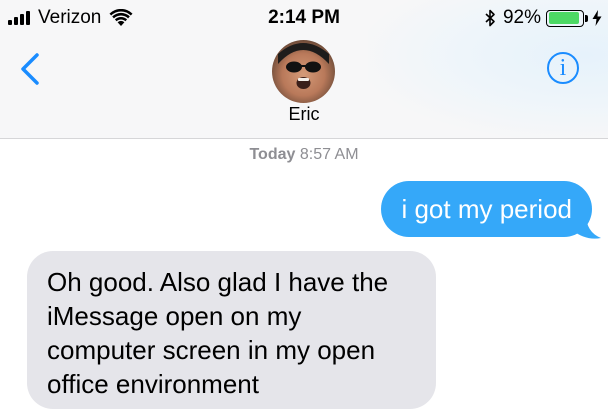  I want to click on chevron-left-icon, so click(30, 69).